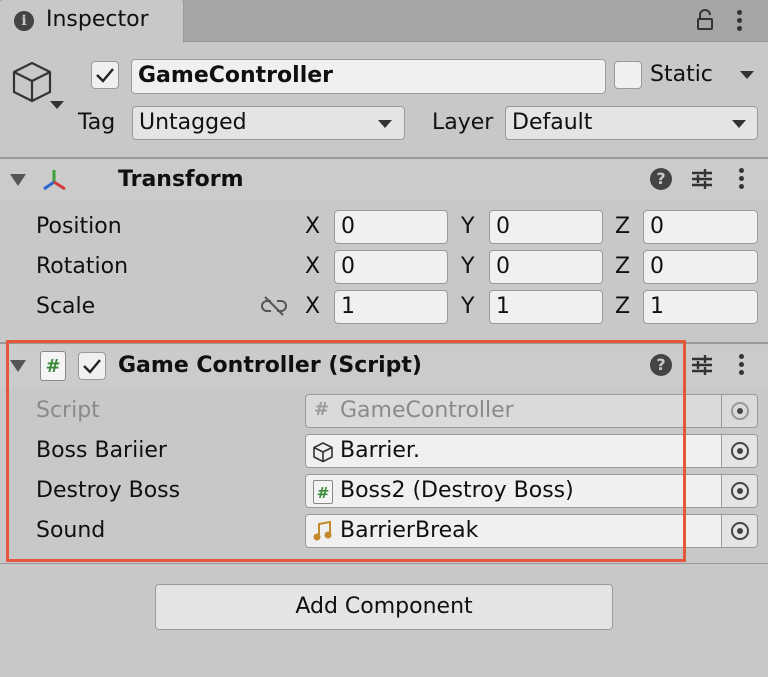 Image resolution: width=768 pixels, height=677 pixels. What do you see at coordinates (463, 122) in the screenshot?
I see `layer-label: Layer` at bounding box center [463, 122].